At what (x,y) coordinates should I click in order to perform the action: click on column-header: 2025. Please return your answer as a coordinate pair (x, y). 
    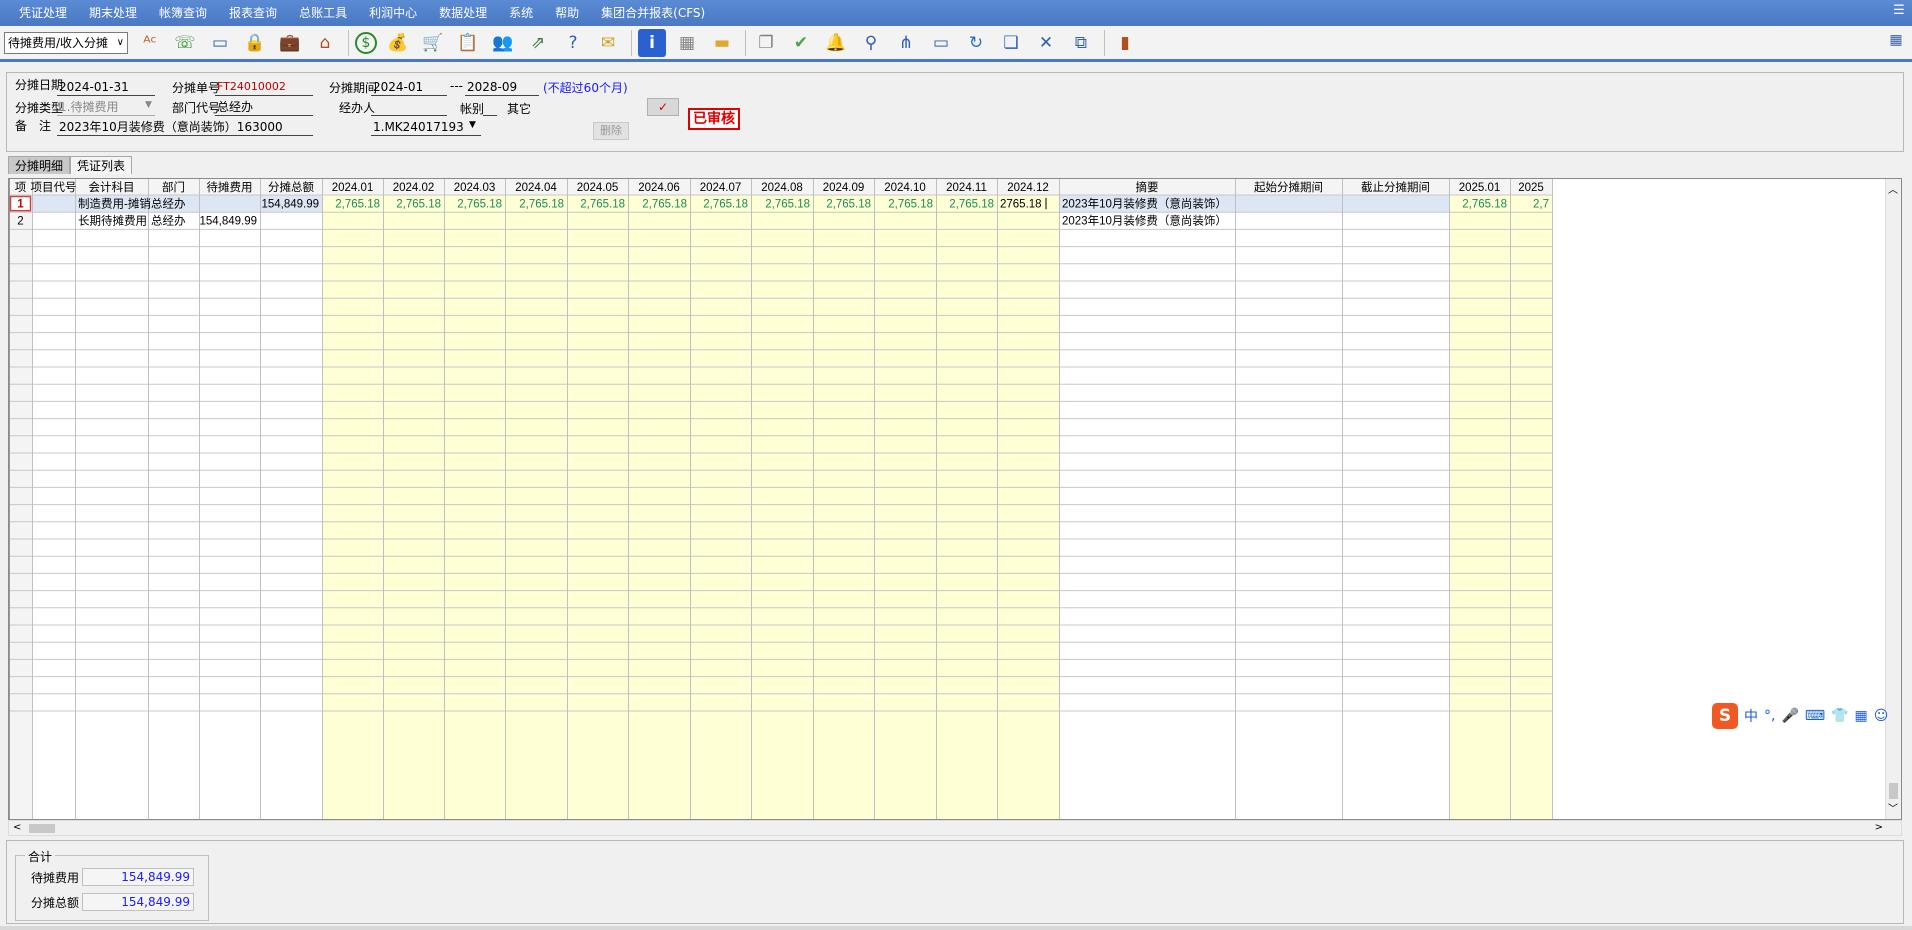
    Looking at the image, I should click on (1531, 188).